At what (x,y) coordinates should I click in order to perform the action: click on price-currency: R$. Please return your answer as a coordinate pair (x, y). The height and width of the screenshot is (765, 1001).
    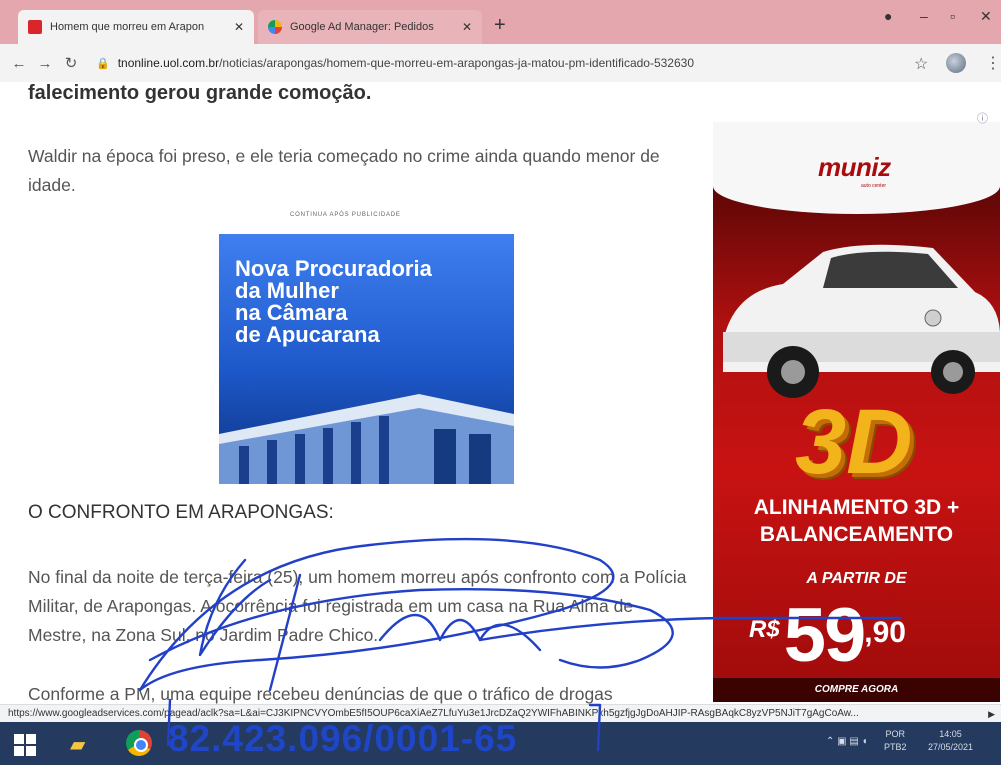
    Looking at the image, I should click on (764, 629).